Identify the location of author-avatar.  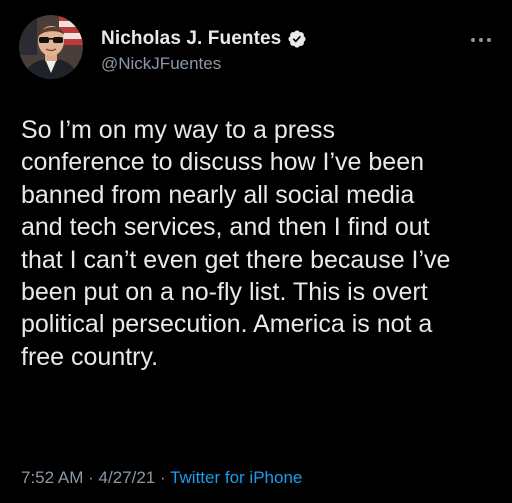
(51, 47).